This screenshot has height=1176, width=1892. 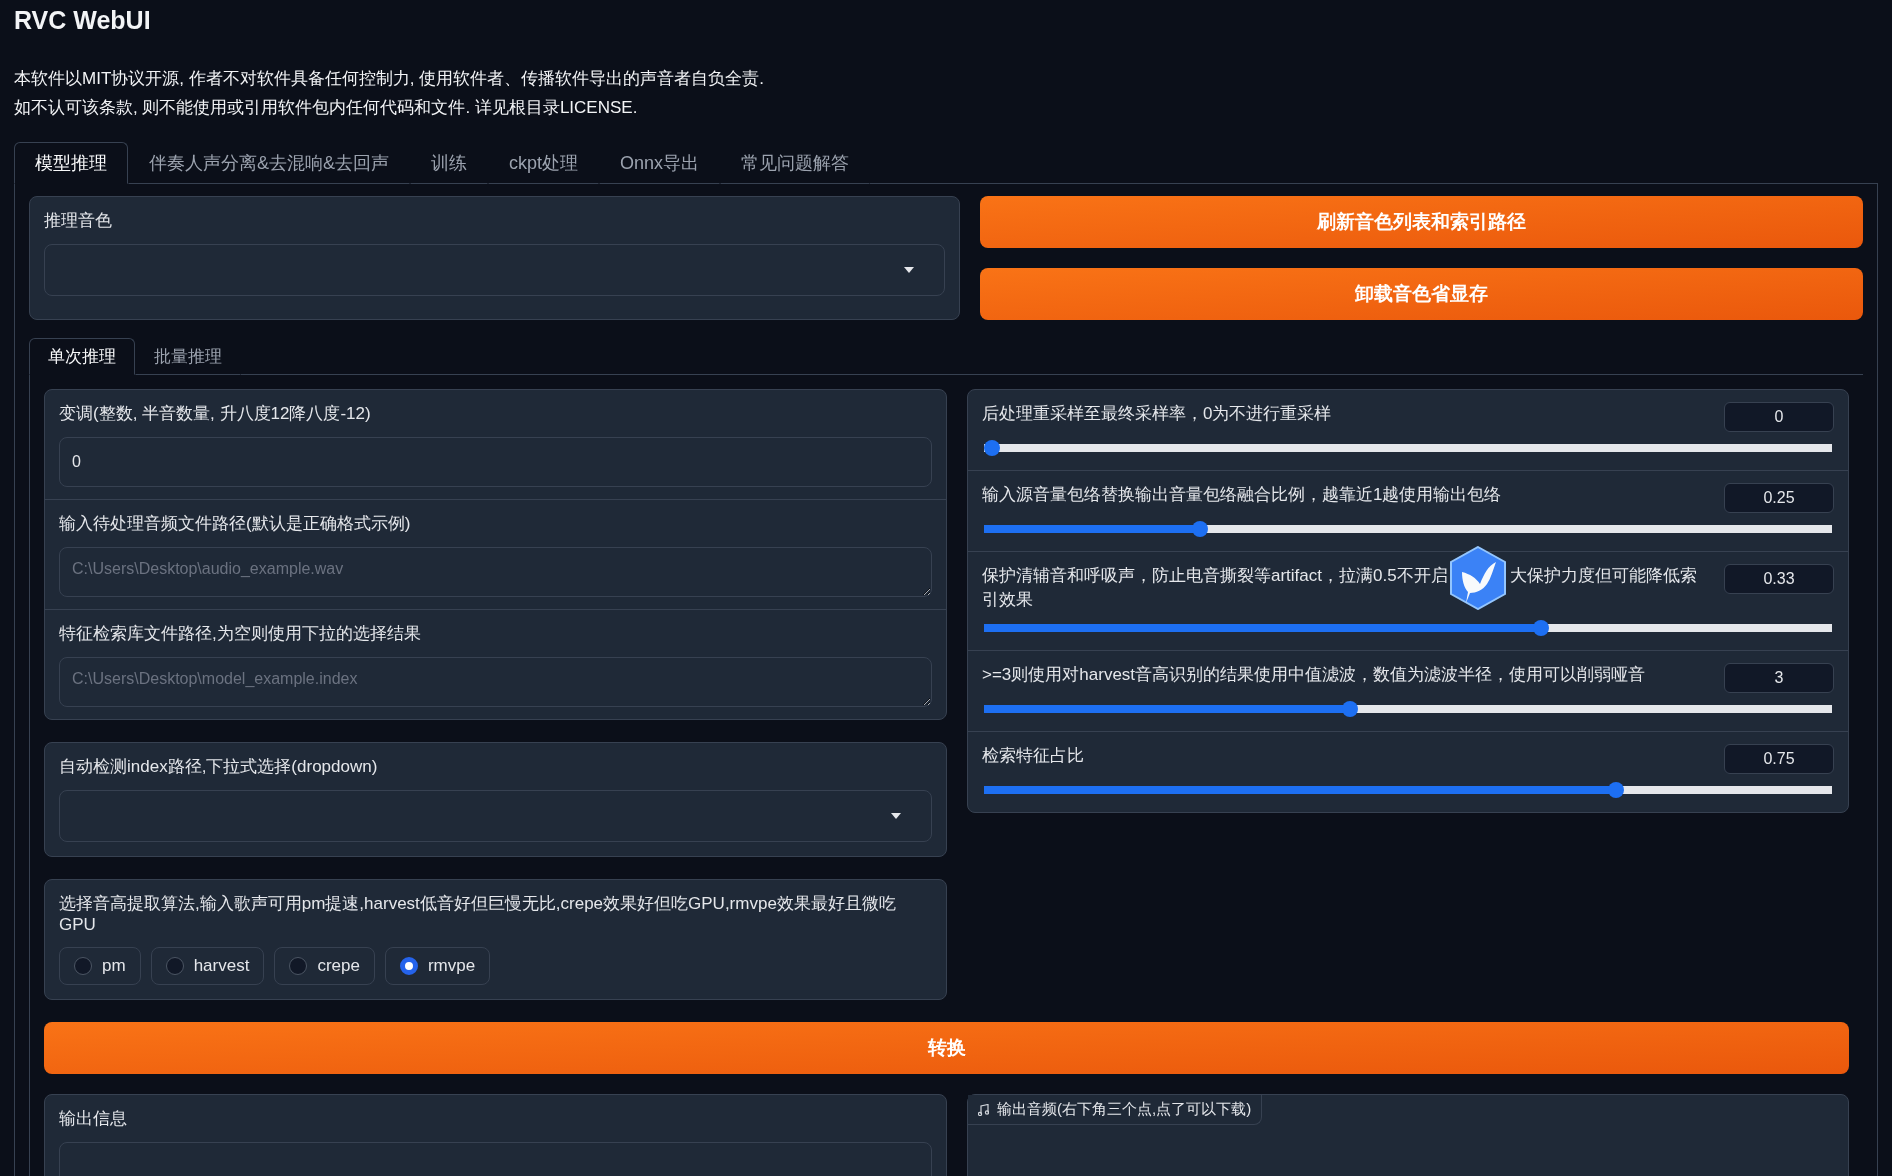 What do you see at coordinates (660, 163) in the screenshot?
I see `tab: Onnx导出` at bounding box center [660, 163].